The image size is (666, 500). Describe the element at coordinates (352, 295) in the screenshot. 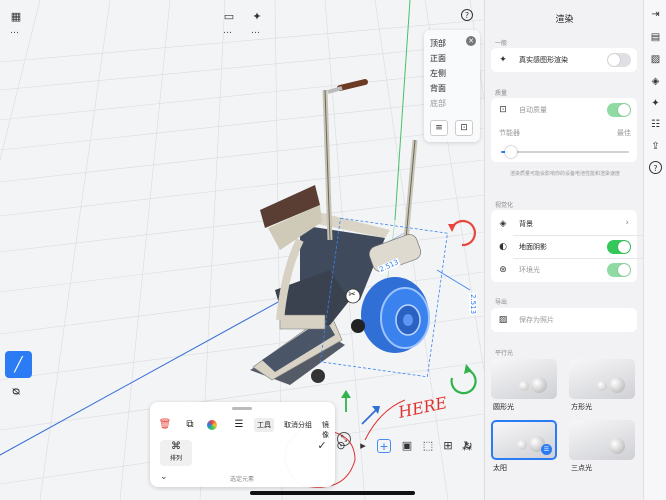

I see `scissors-icon: ✂` at that location.